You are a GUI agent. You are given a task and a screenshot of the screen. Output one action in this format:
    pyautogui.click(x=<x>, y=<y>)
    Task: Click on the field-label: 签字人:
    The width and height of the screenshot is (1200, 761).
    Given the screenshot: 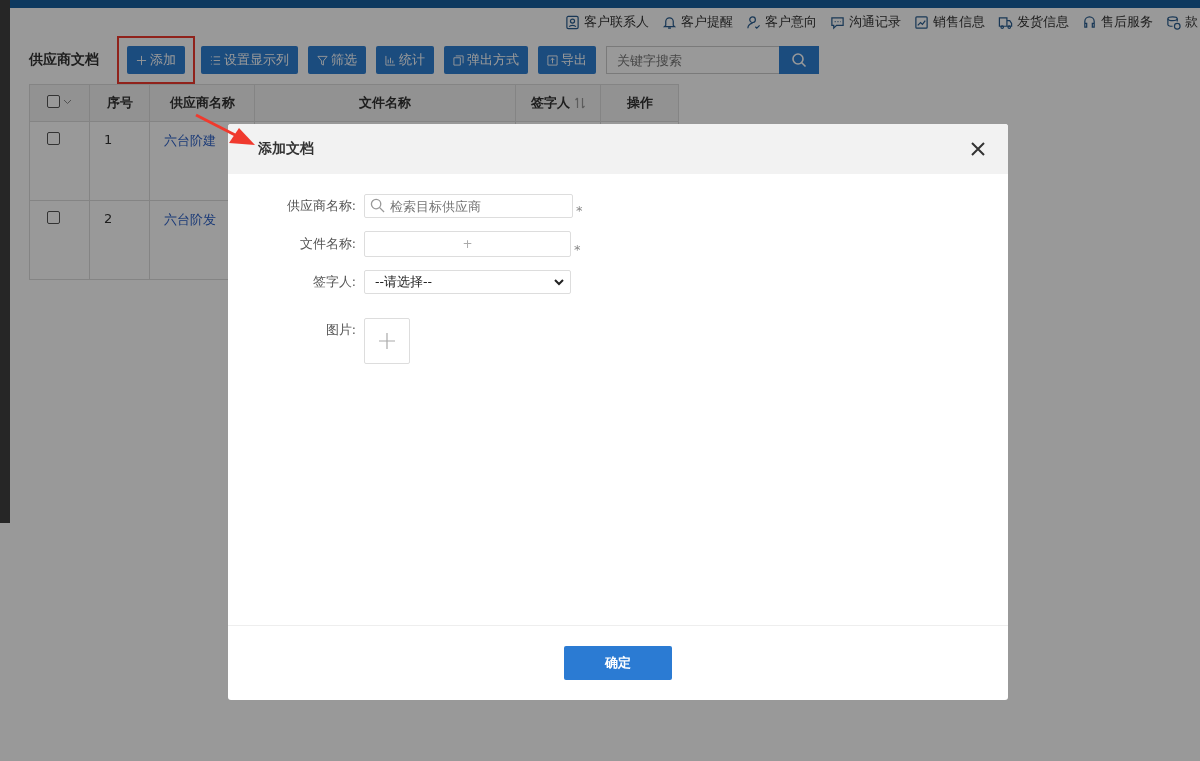 What is the action you would take?
    pyautogui.click(x=333, y=282)
    